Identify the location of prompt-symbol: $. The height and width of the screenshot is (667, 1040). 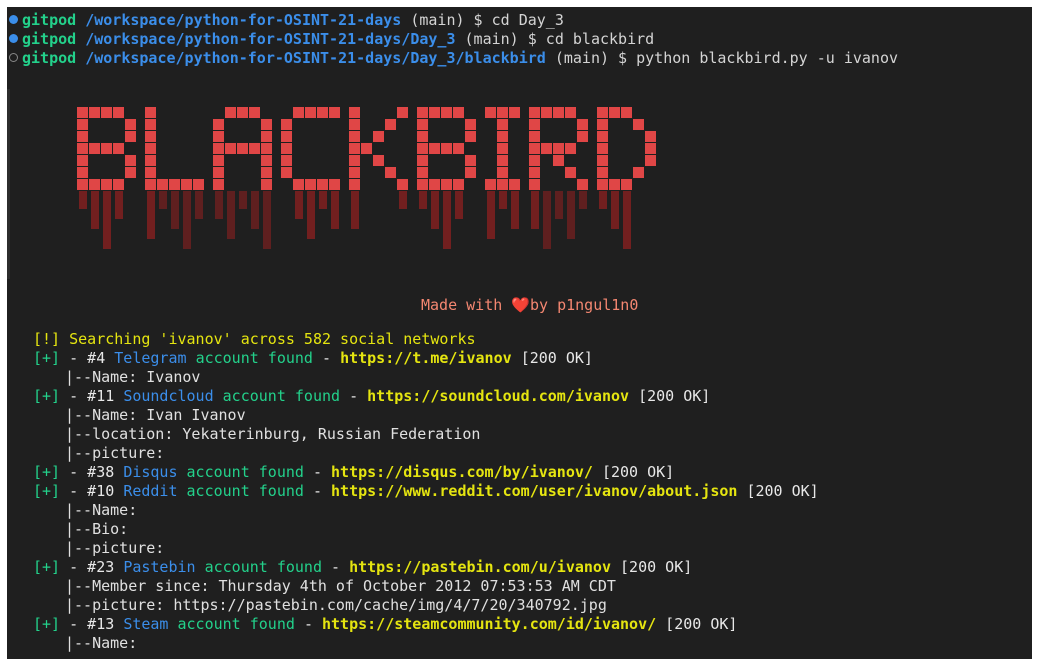
(478, 20).